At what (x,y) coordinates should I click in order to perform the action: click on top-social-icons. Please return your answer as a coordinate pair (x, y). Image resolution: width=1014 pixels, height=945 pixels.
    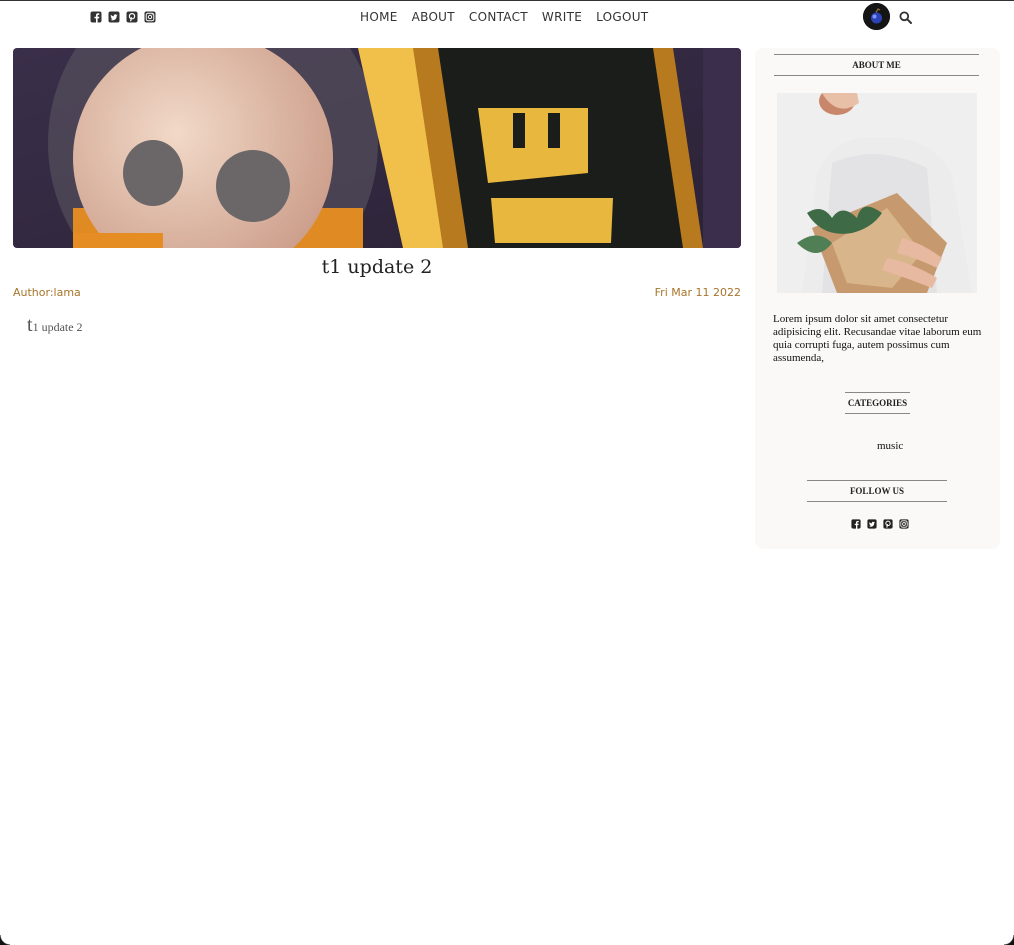
    Looking at the image, I should click on (123, 17).